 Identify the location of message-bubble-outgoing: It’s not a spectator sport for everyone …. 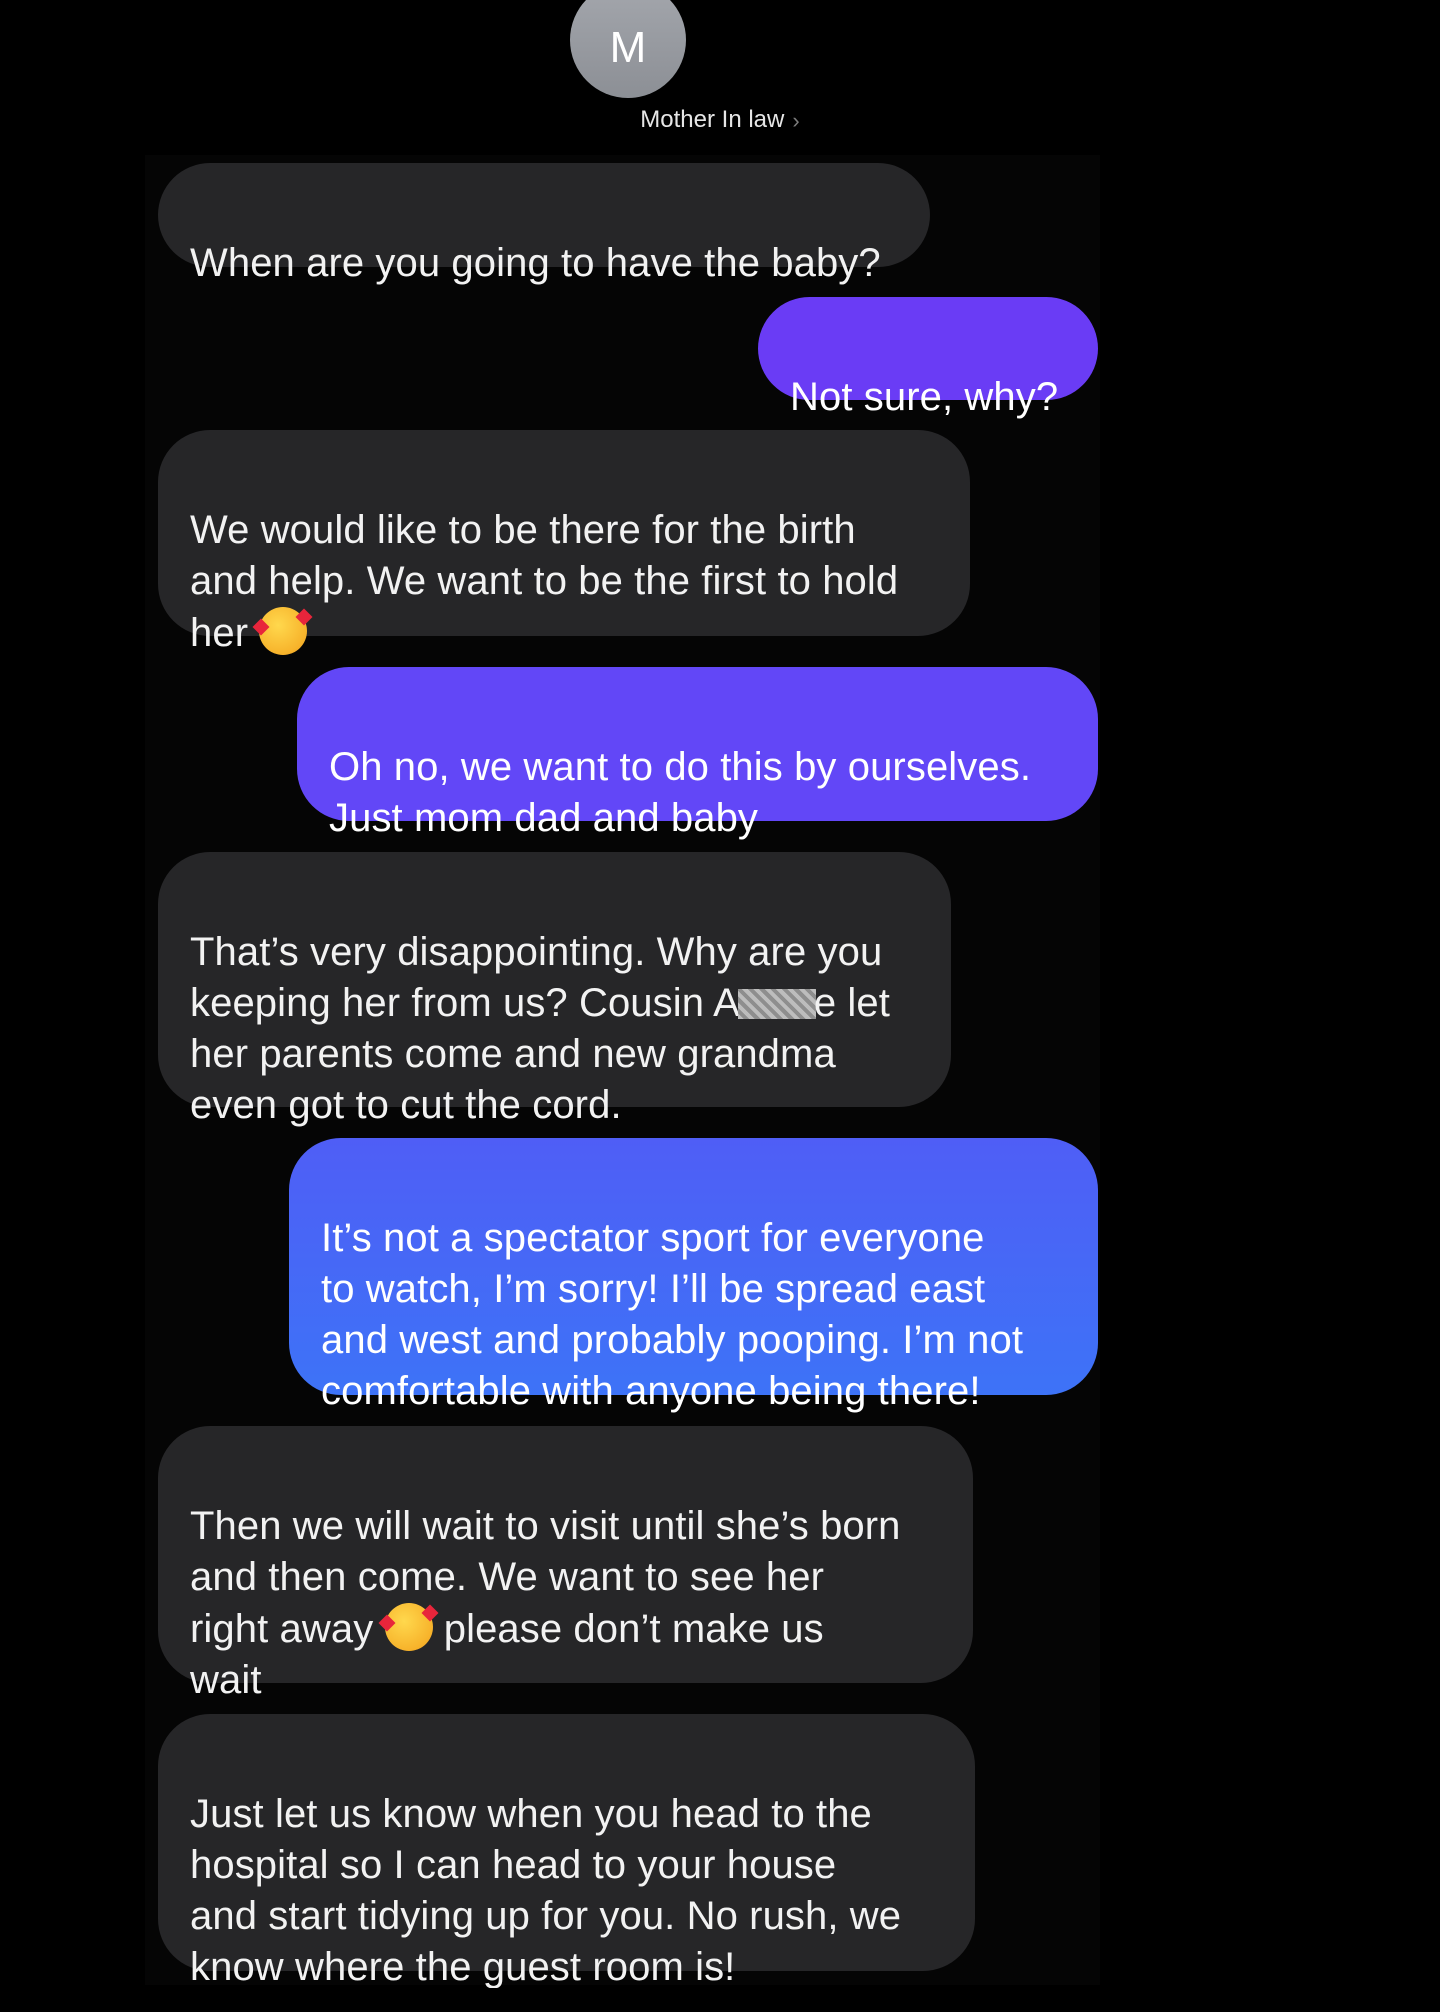
(693, 1275).